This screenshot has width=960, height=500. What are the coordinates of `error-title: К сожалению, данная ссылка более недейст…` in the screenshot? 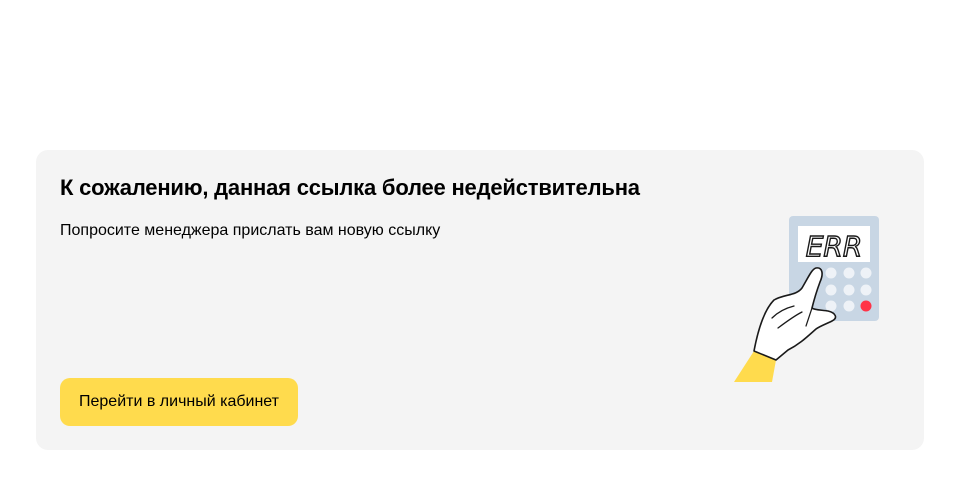 It's located at (350, 187).